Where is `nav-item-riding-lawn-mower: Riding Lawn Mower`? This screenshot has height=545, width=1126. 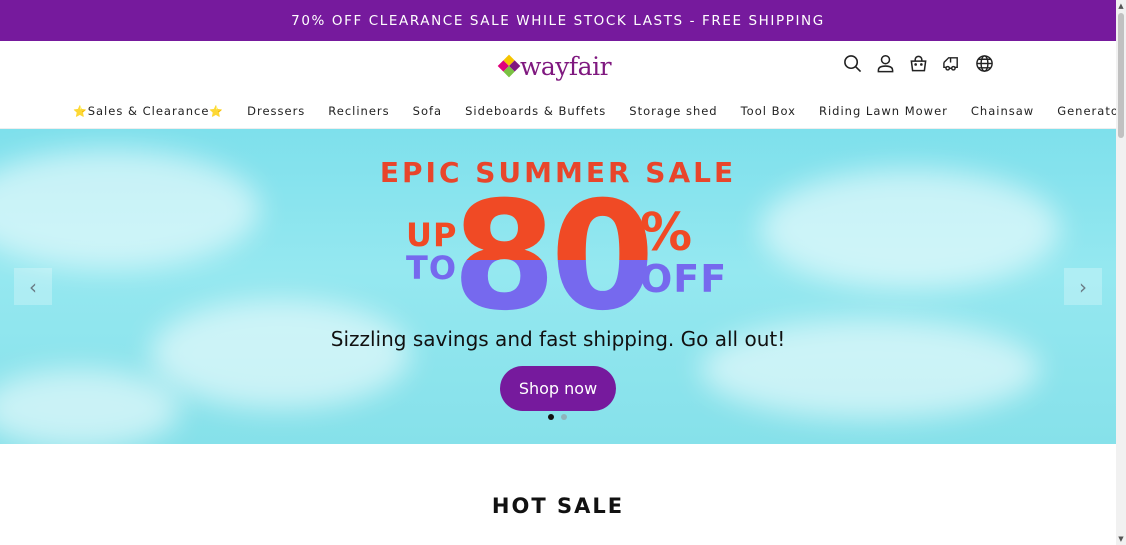
nav-item-riding-lawn-mower: Riding Lawn Mower is located at coordinates (883, 111).